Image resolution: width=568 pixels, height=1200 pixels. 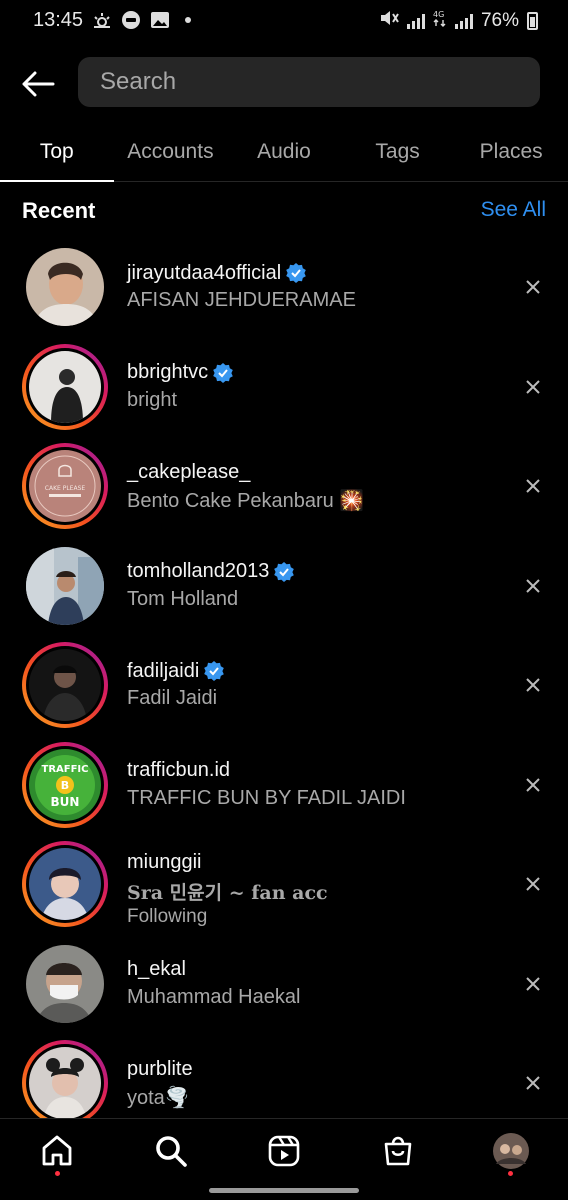 I want to click on search-field, so click(x=309, y=82).